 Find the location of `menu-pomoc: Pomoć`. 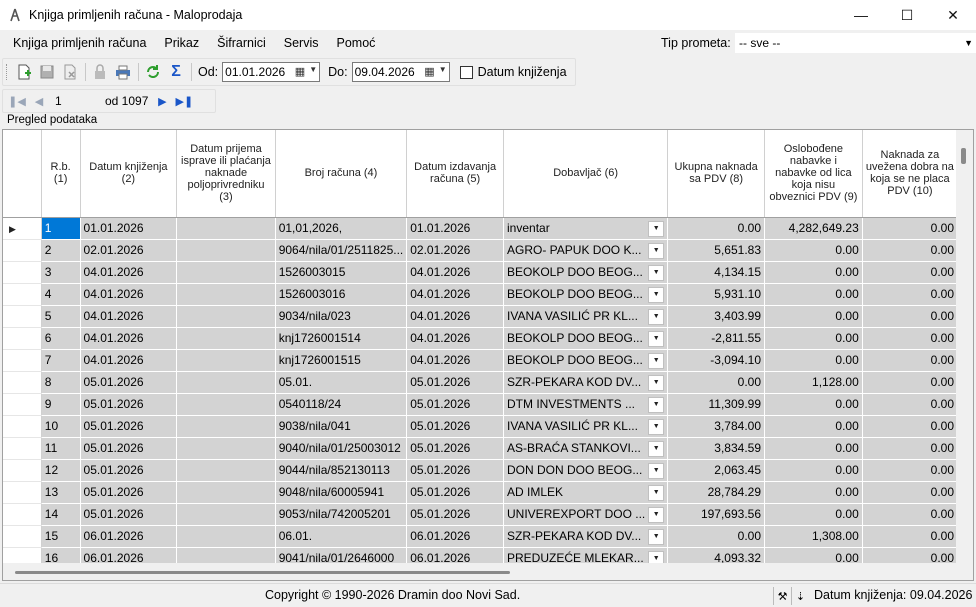

menu-pomoc: Pomoć is located at coordinates (356, 43).